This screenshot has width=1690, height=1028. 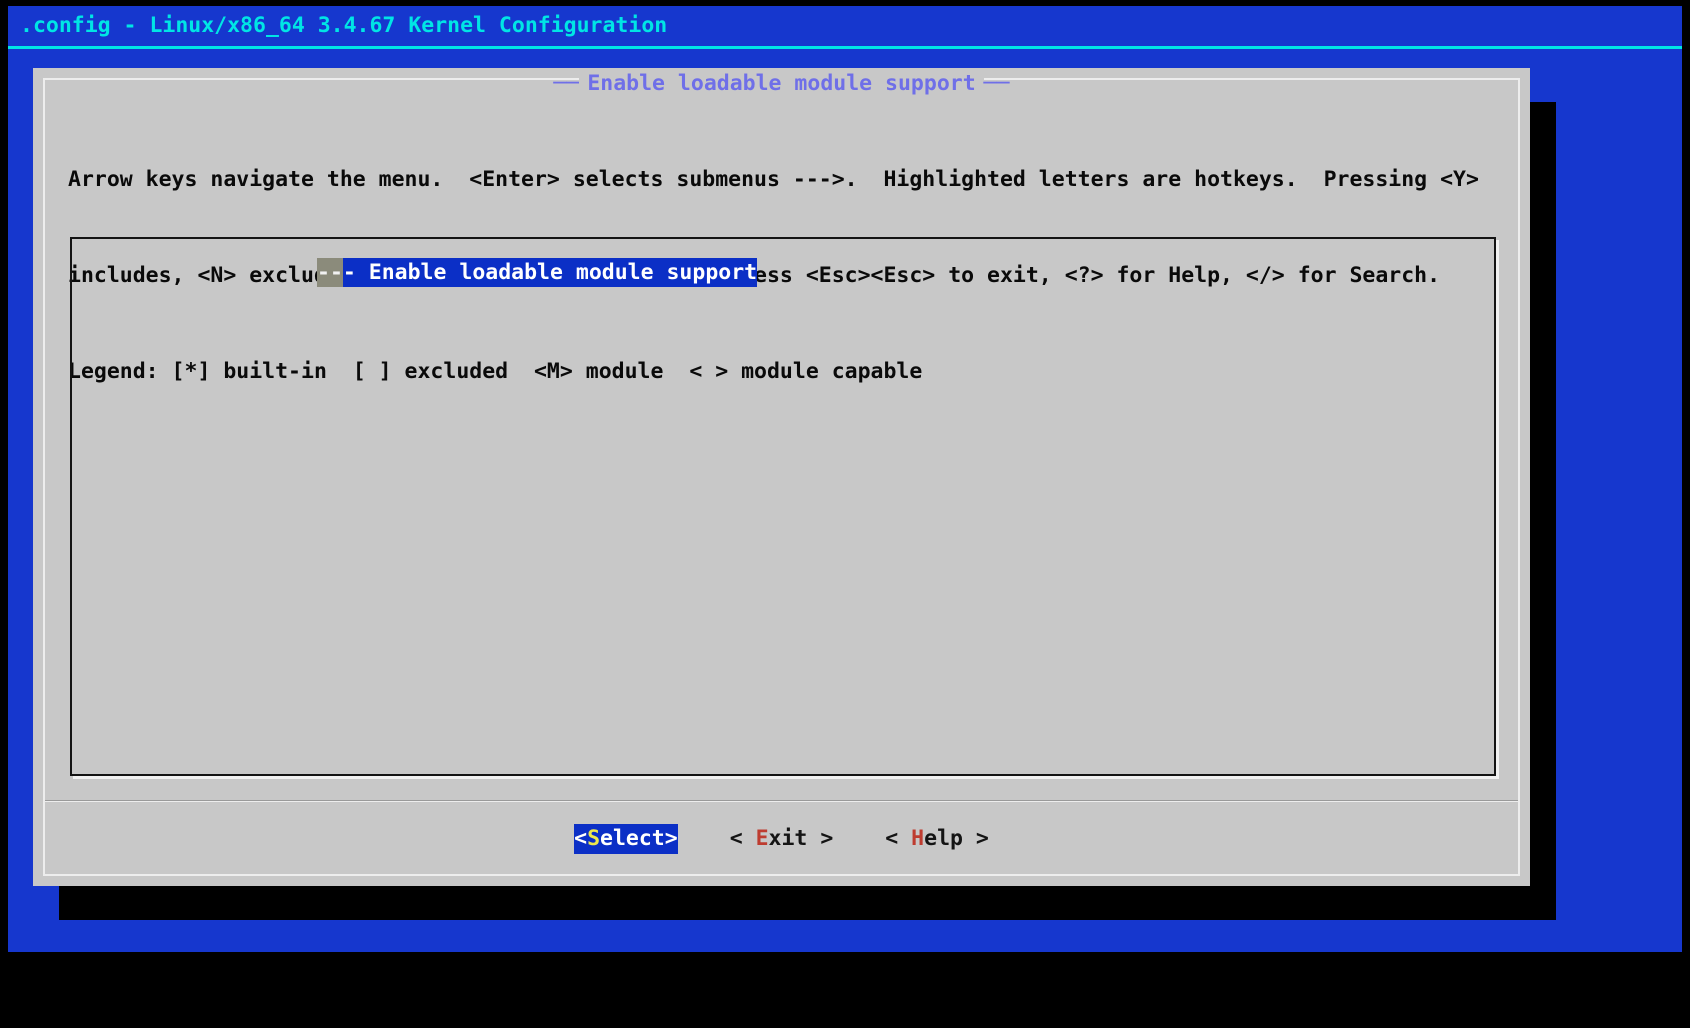 I want to click on menu-cursor: --, so click(x=330, y=272).